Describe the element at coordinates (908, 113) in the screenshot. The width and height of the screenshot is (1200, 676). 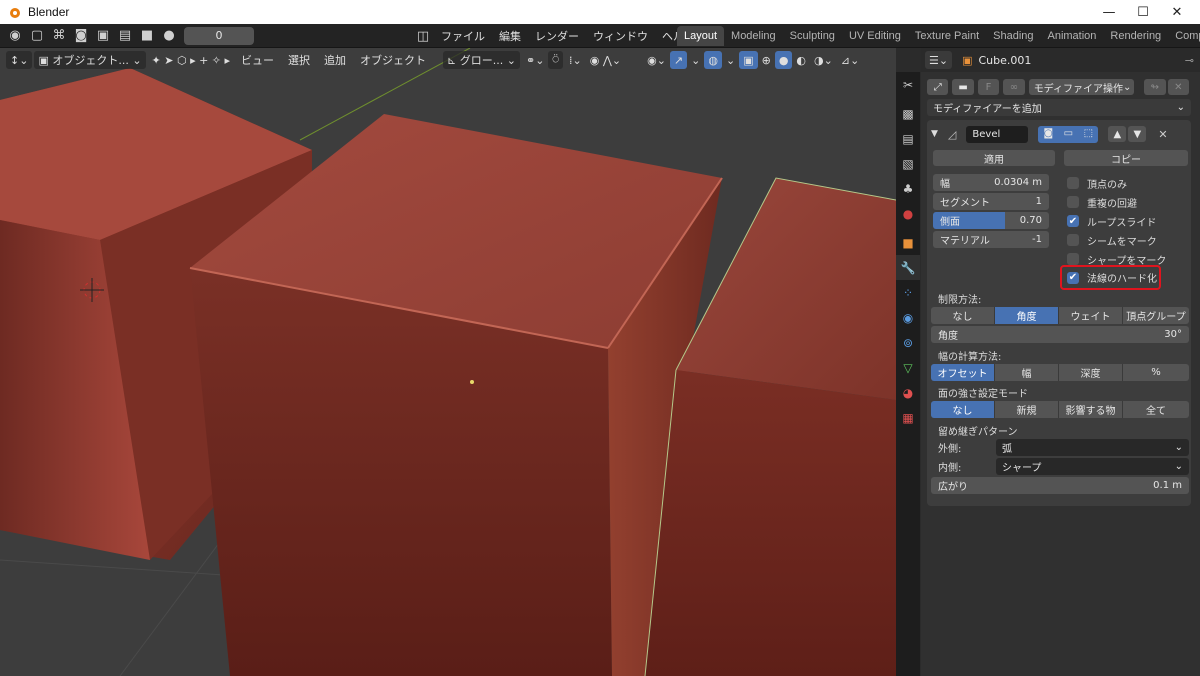
I see `render-tab-icon: ▩` at that location.